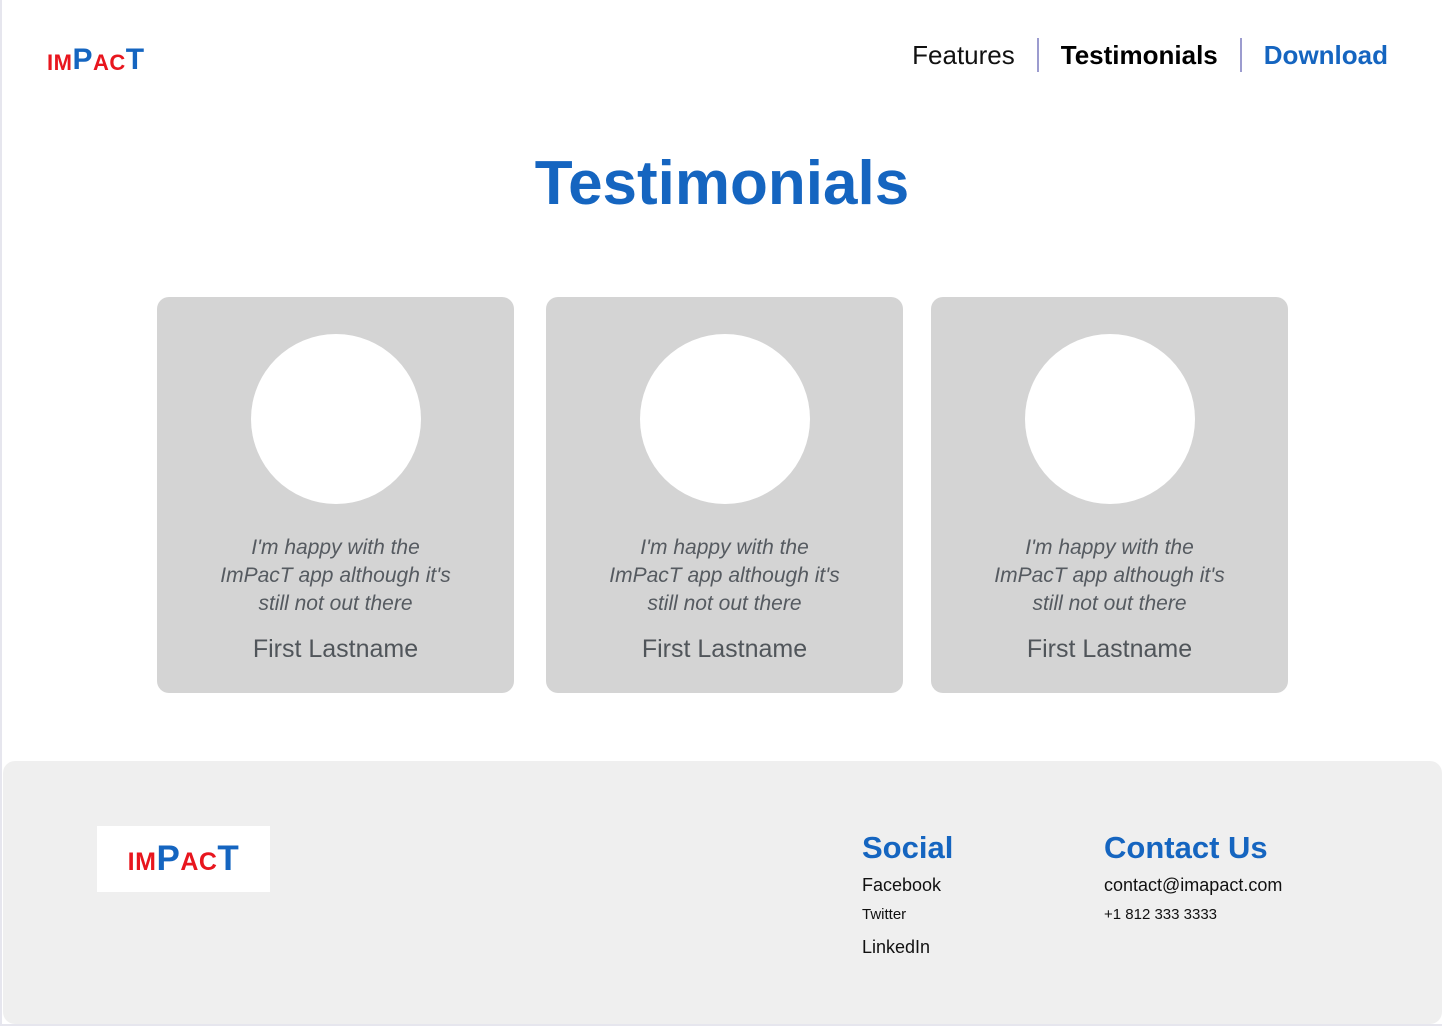 The height and width of the screenshot is (1026, 1442). Describe the element at coordinates (722, 183) in the screenshot. I see `page-title: Testimonials` at that location.